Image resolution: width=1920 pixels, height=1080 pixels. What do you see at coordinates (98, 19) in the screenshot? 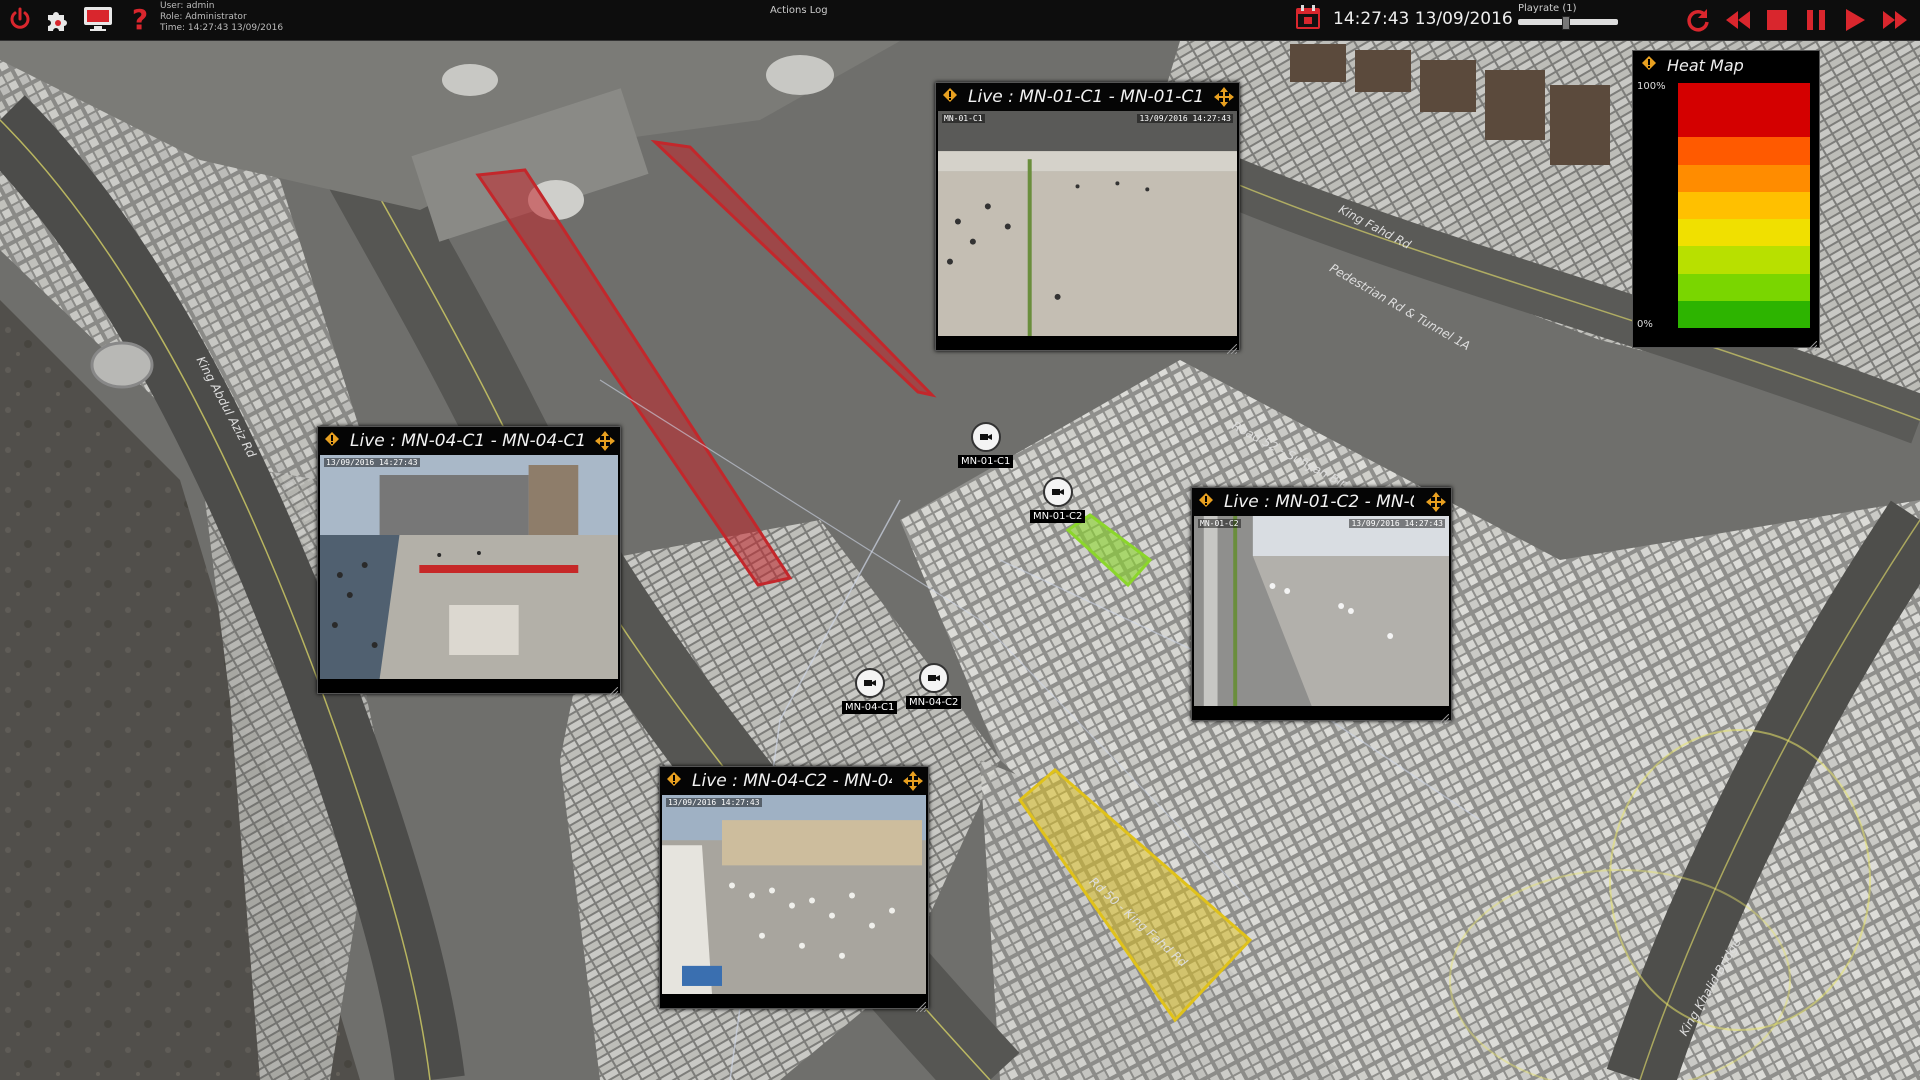
I see `monitor-icon` at bounding box center [98, 19].